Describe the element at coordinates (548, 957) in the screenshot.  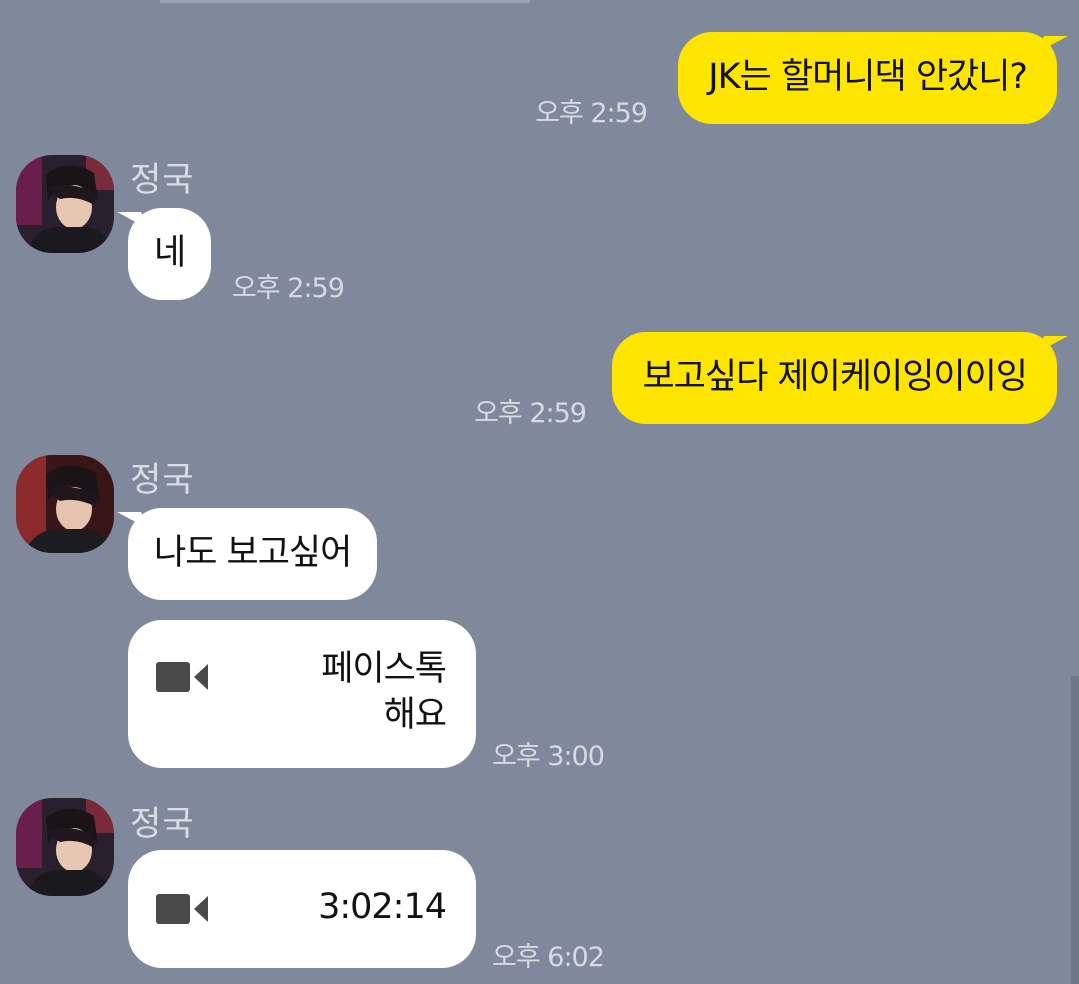
I see `message-timestamp: 오후 6:02` at that location.